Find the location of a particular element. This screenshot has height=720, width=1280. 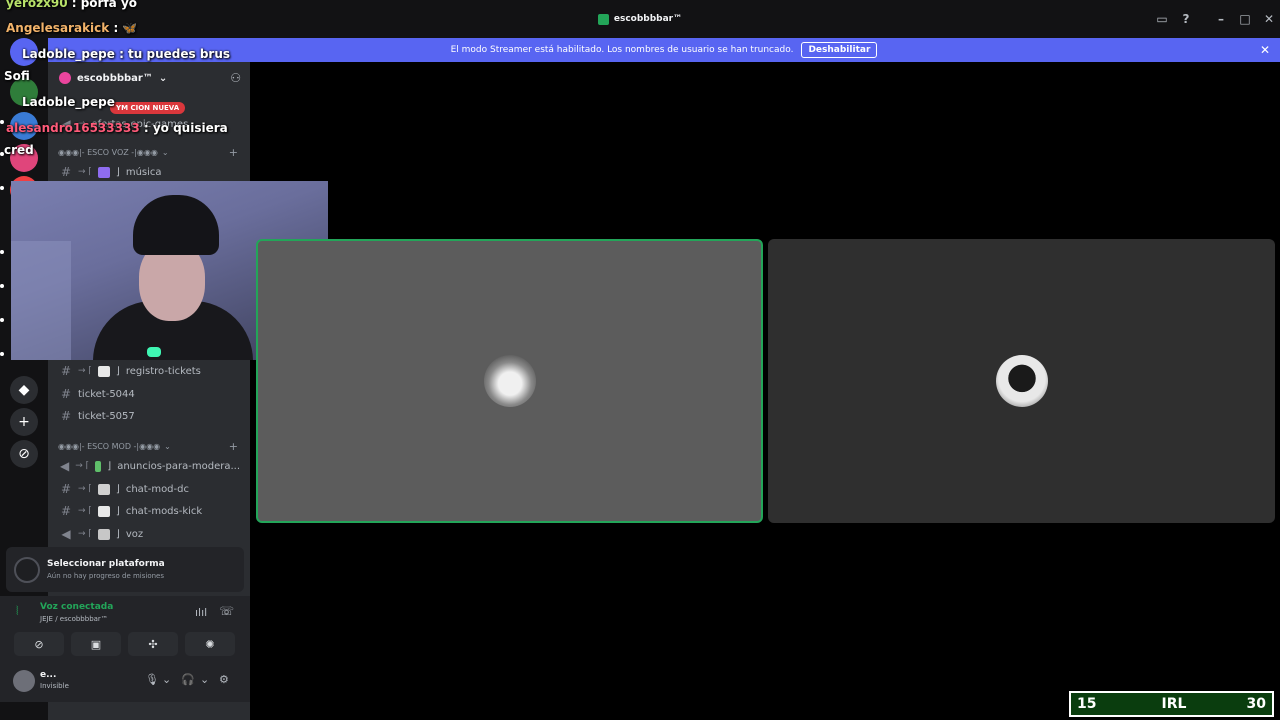

chat-message: Ladoble_pepe : tu puedes brus is located at coordinates (126, 54).